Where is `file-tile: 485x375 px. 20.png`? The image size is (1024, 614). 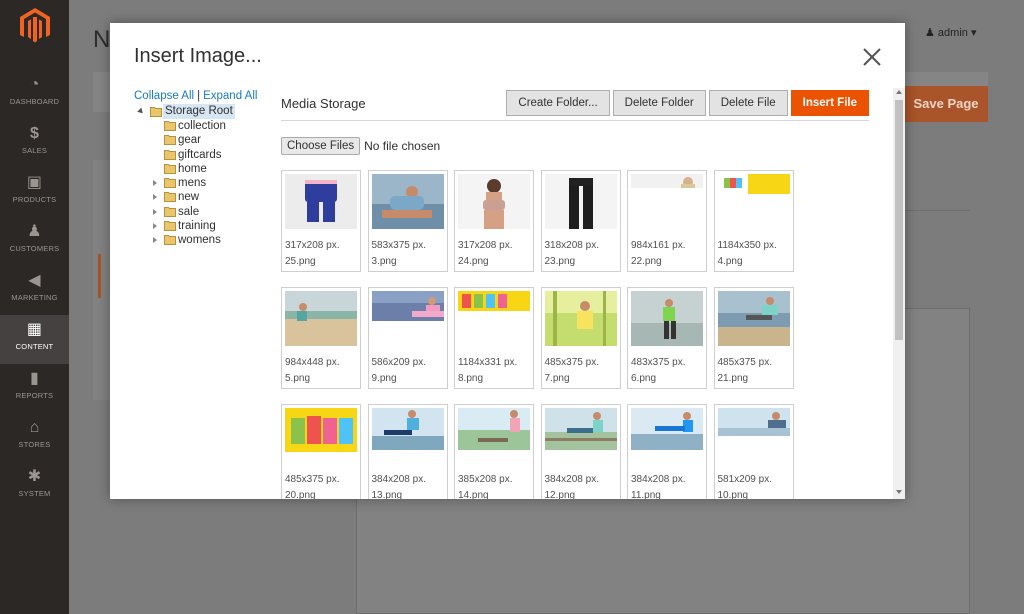
file-tile: 485x375 px. 20.png is located at coordinates (321, 451).